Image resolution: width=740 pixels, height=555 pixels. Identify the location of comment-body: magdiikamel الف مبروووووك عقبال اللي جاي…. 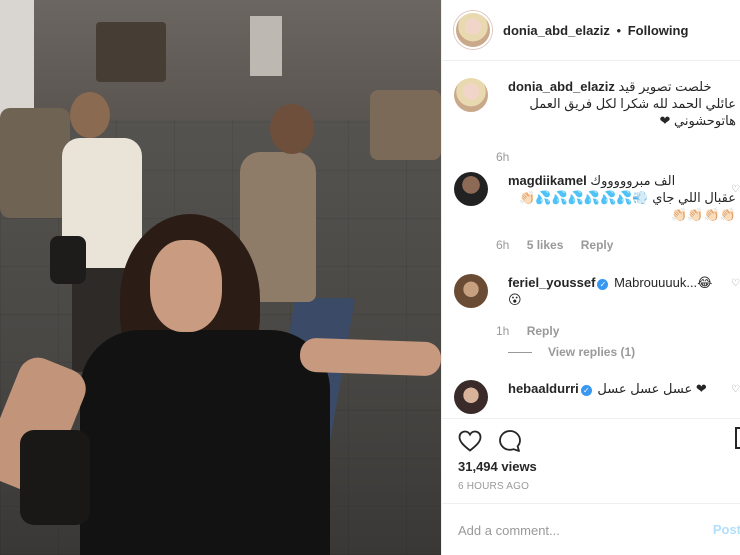
(622, 197).